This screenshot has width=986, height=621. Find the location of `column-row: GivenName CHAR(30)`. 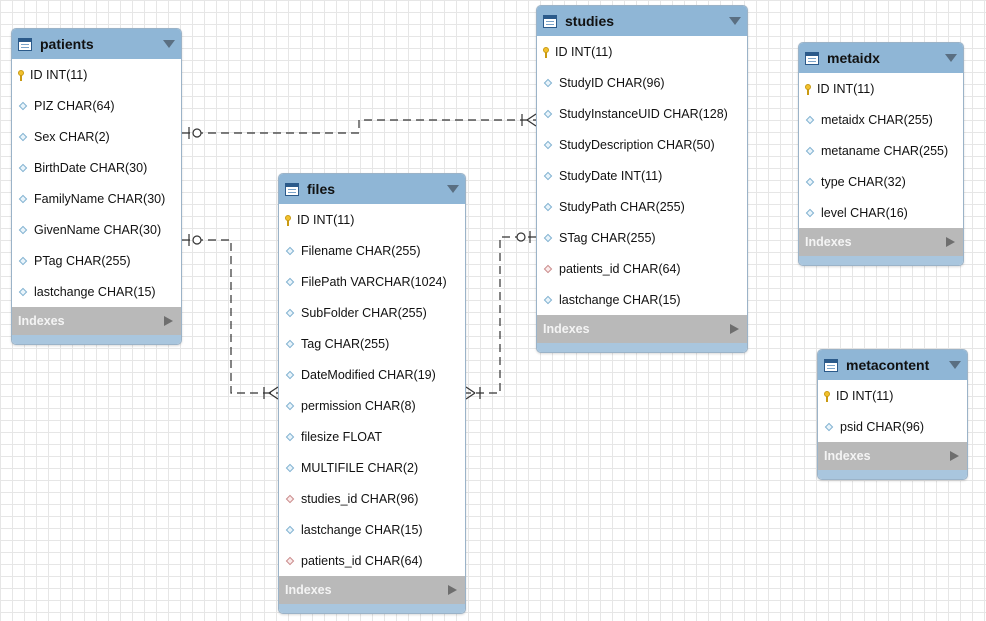

column-row: GivenName CHAR(30) is located at coordinates (96, 229).